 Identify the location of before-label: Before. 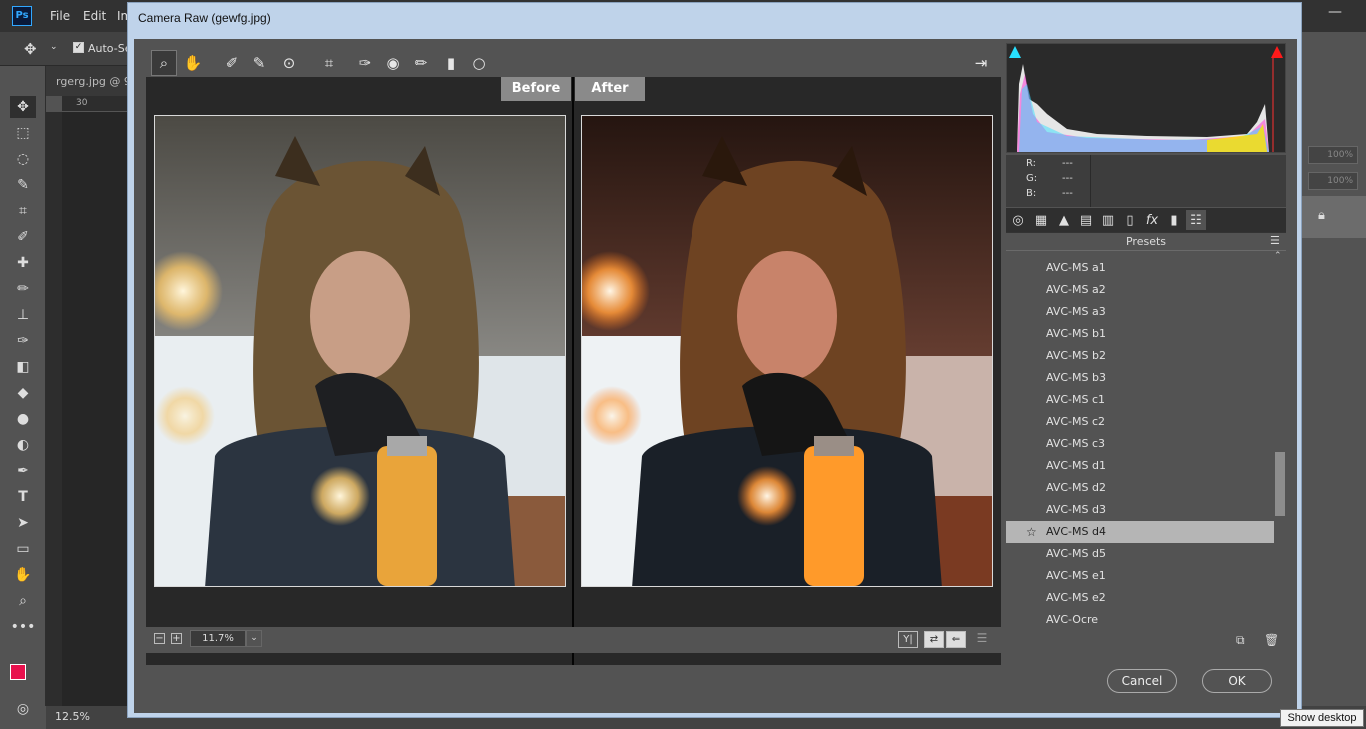
(536, 89).